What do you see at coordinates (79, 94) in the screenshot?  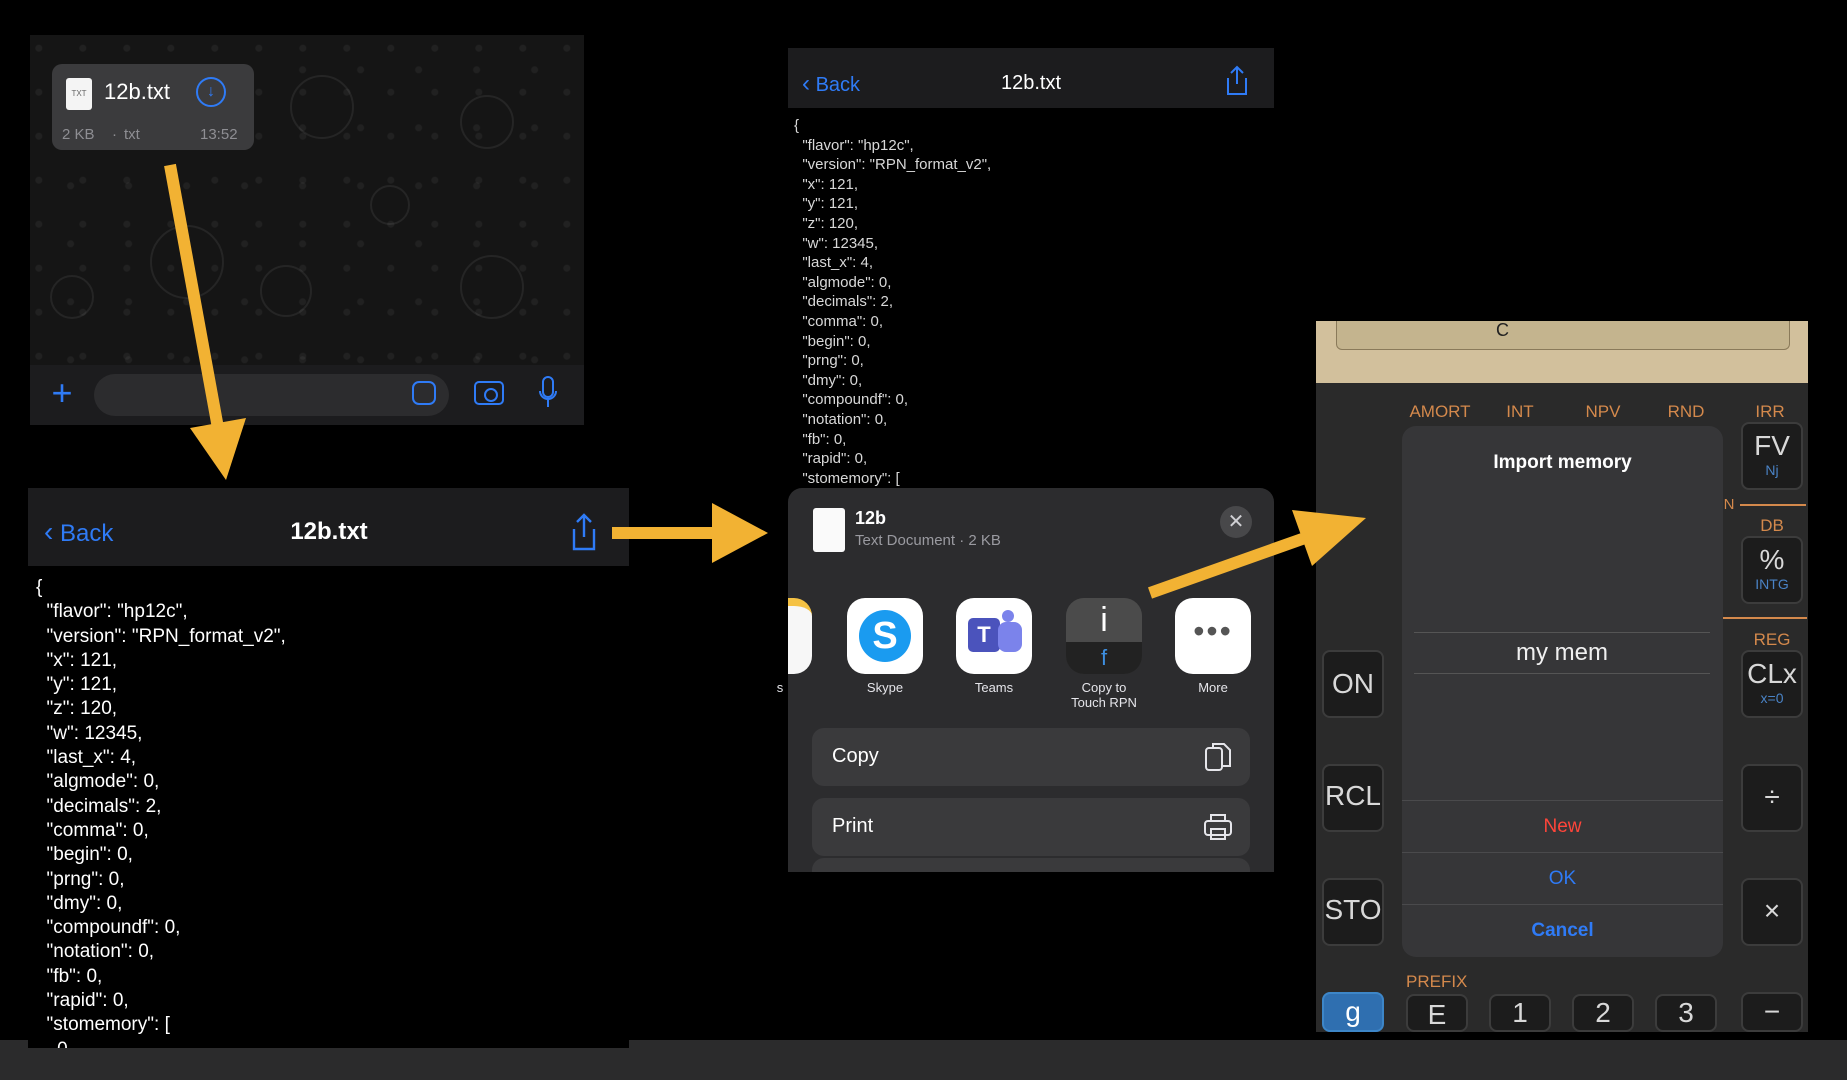 I see `txt-file-icon: TXT` at bounding box center [79, 94].